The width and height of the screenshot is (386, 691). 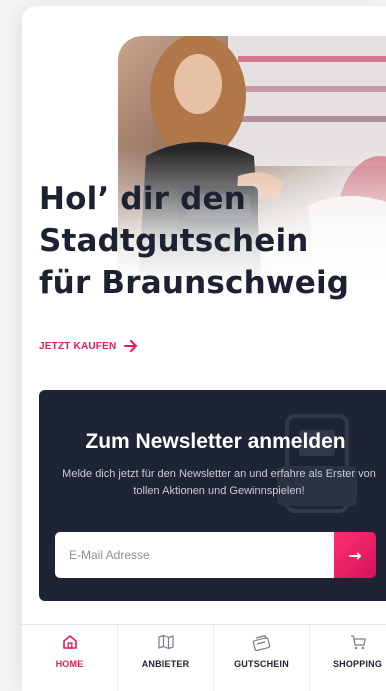 What do you see at coordinates (194, 283) in the screenshot?
I see `hero-title-line: für Braunschweig` at bounding box center [194, 283].